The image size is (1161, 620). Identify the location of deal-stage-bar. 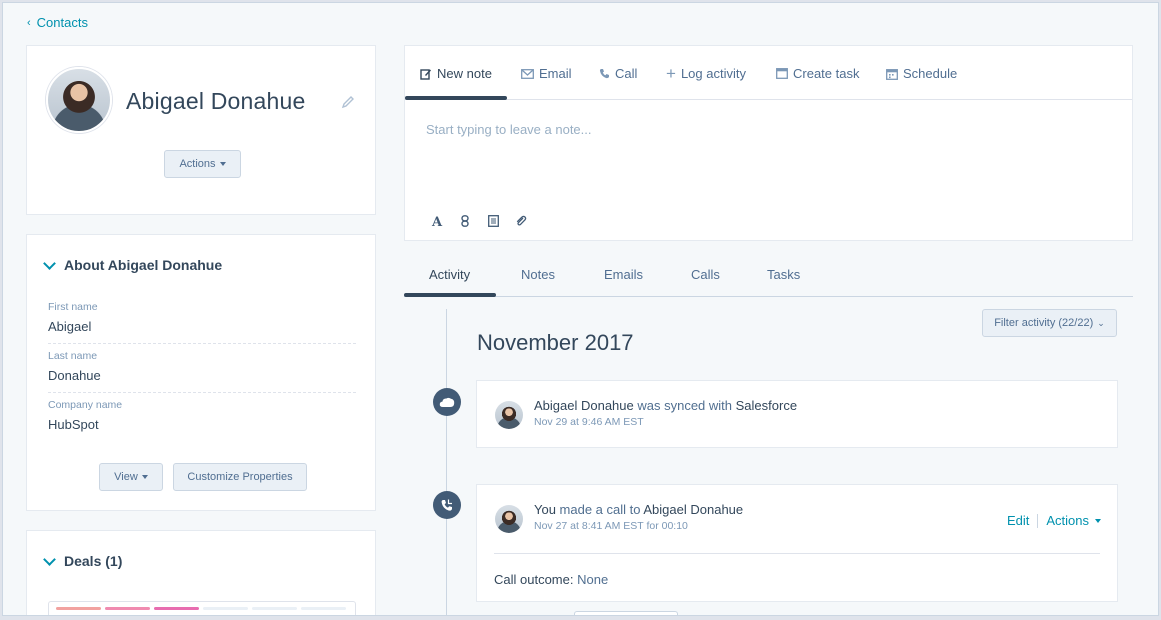
(202, 608).